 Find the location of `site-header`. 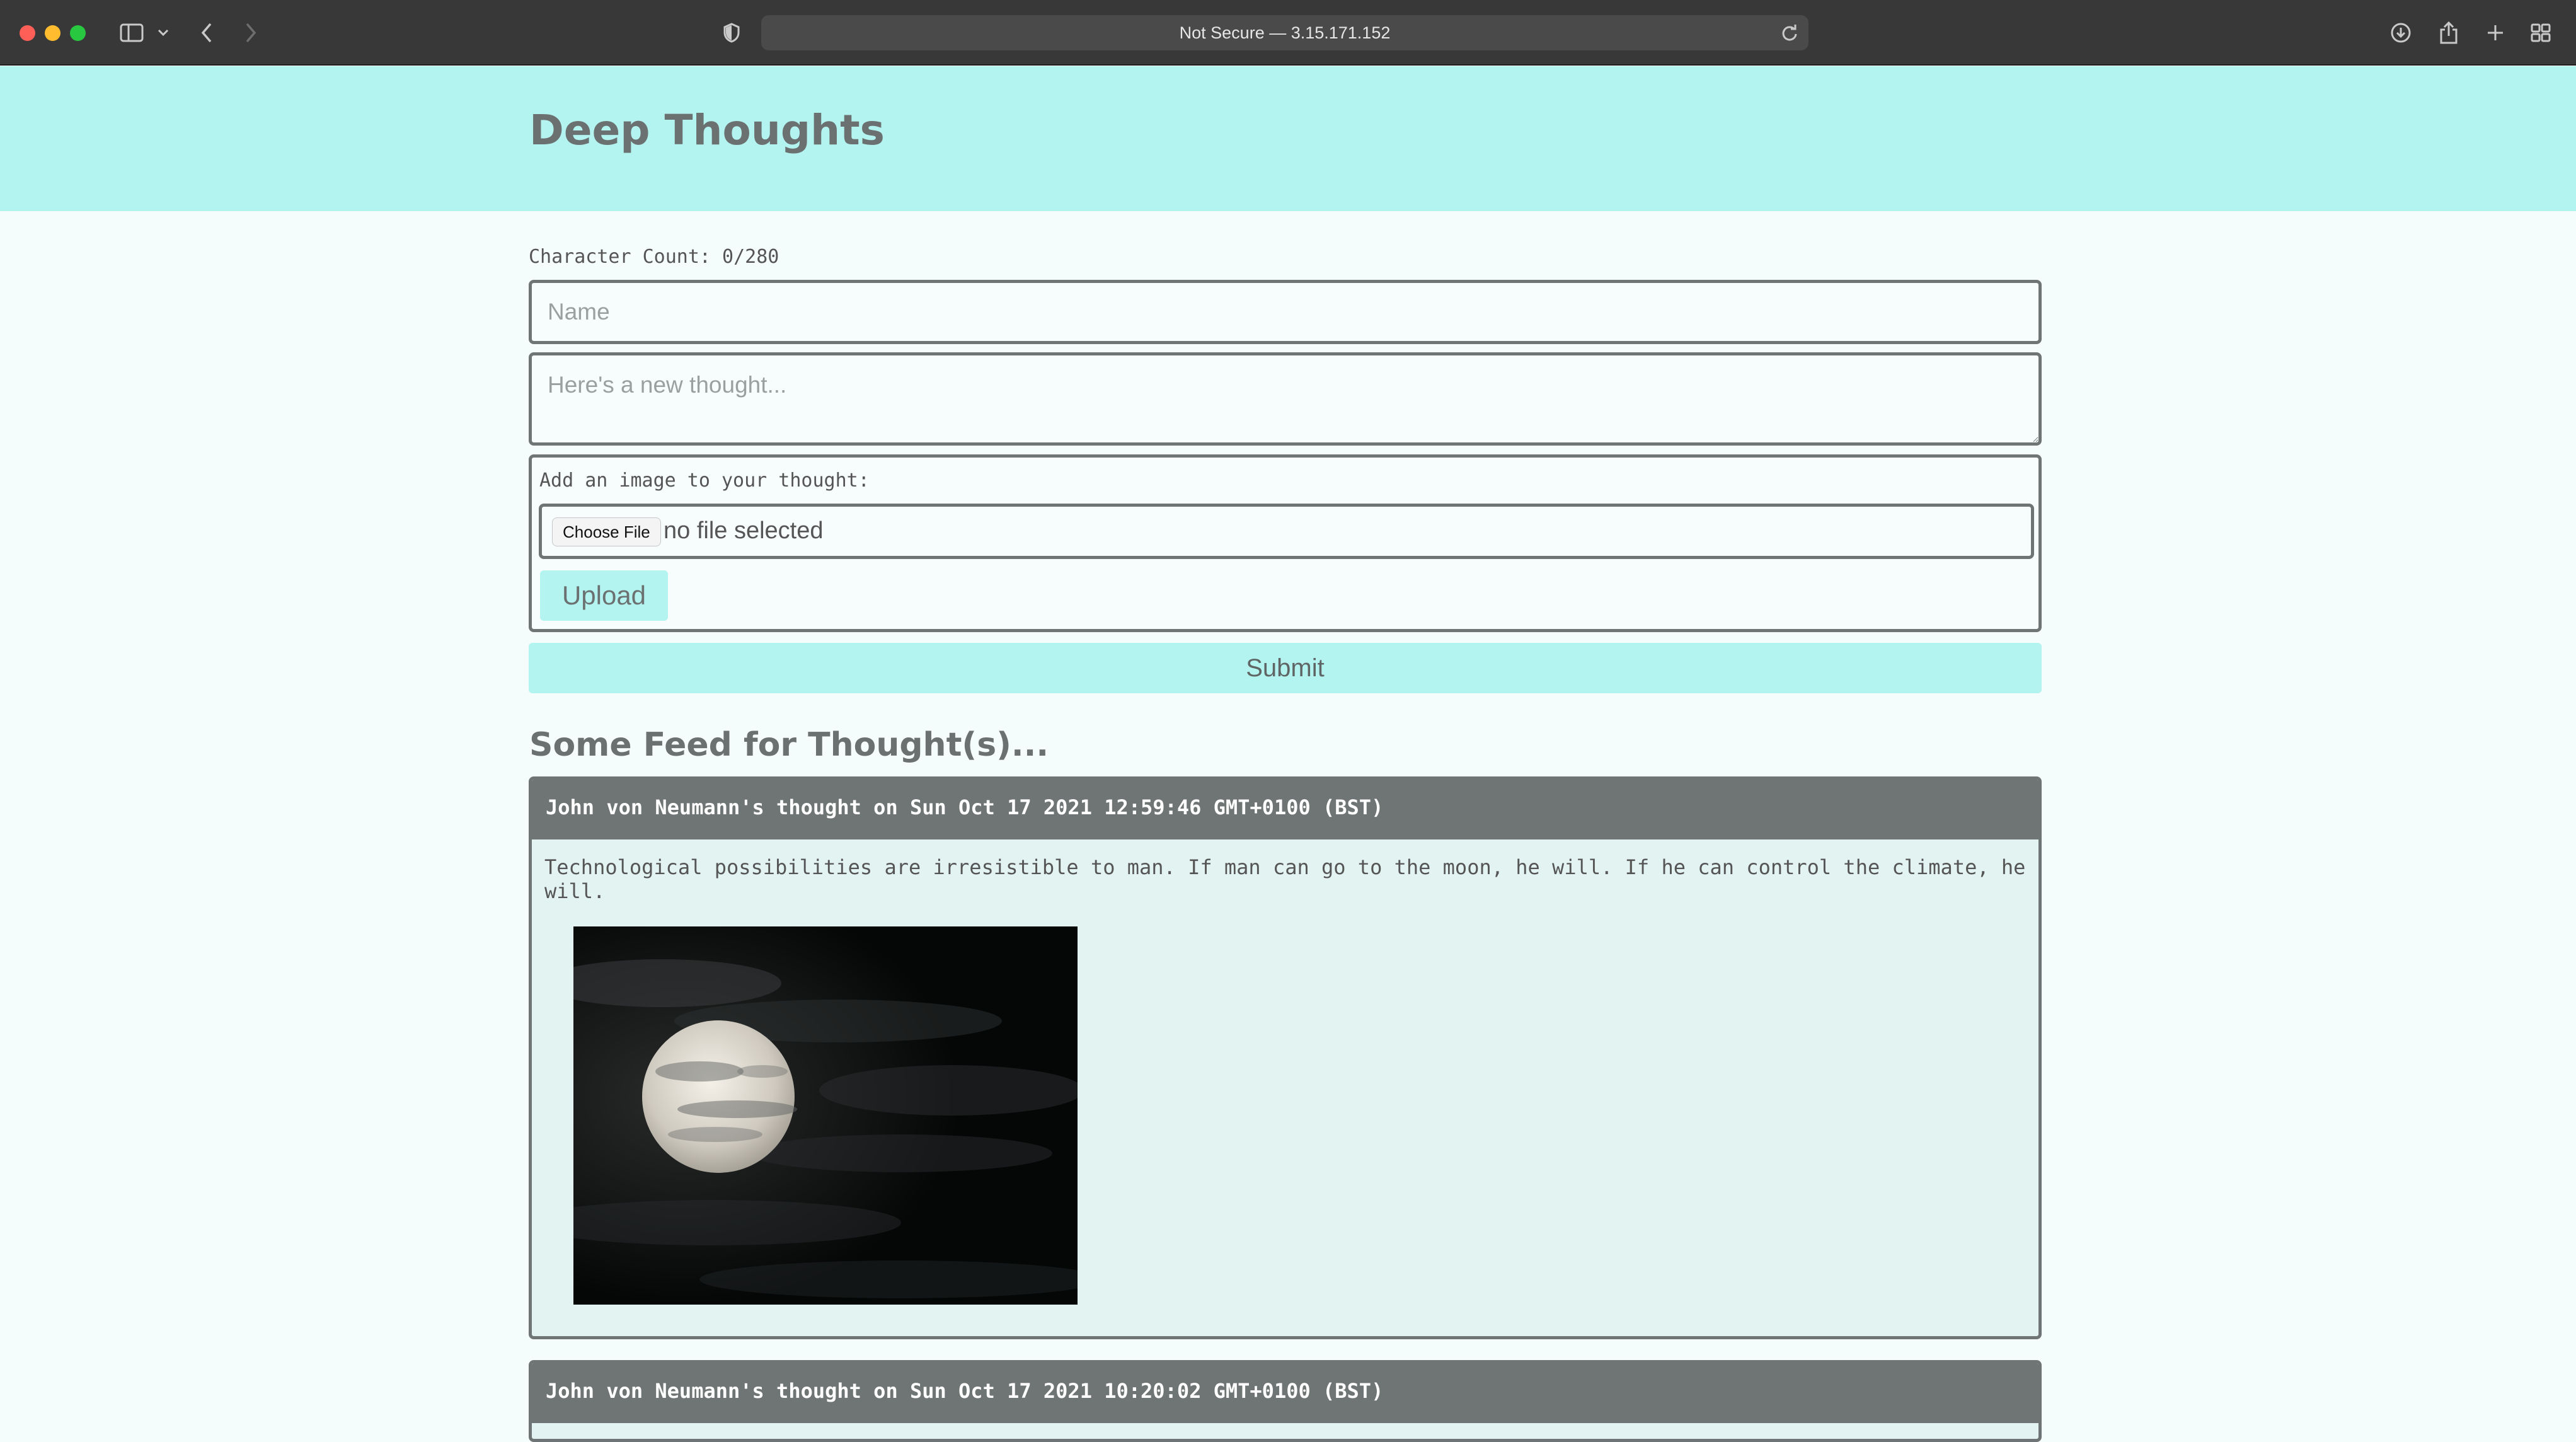

site-header is located at coordinates (1288, 138).